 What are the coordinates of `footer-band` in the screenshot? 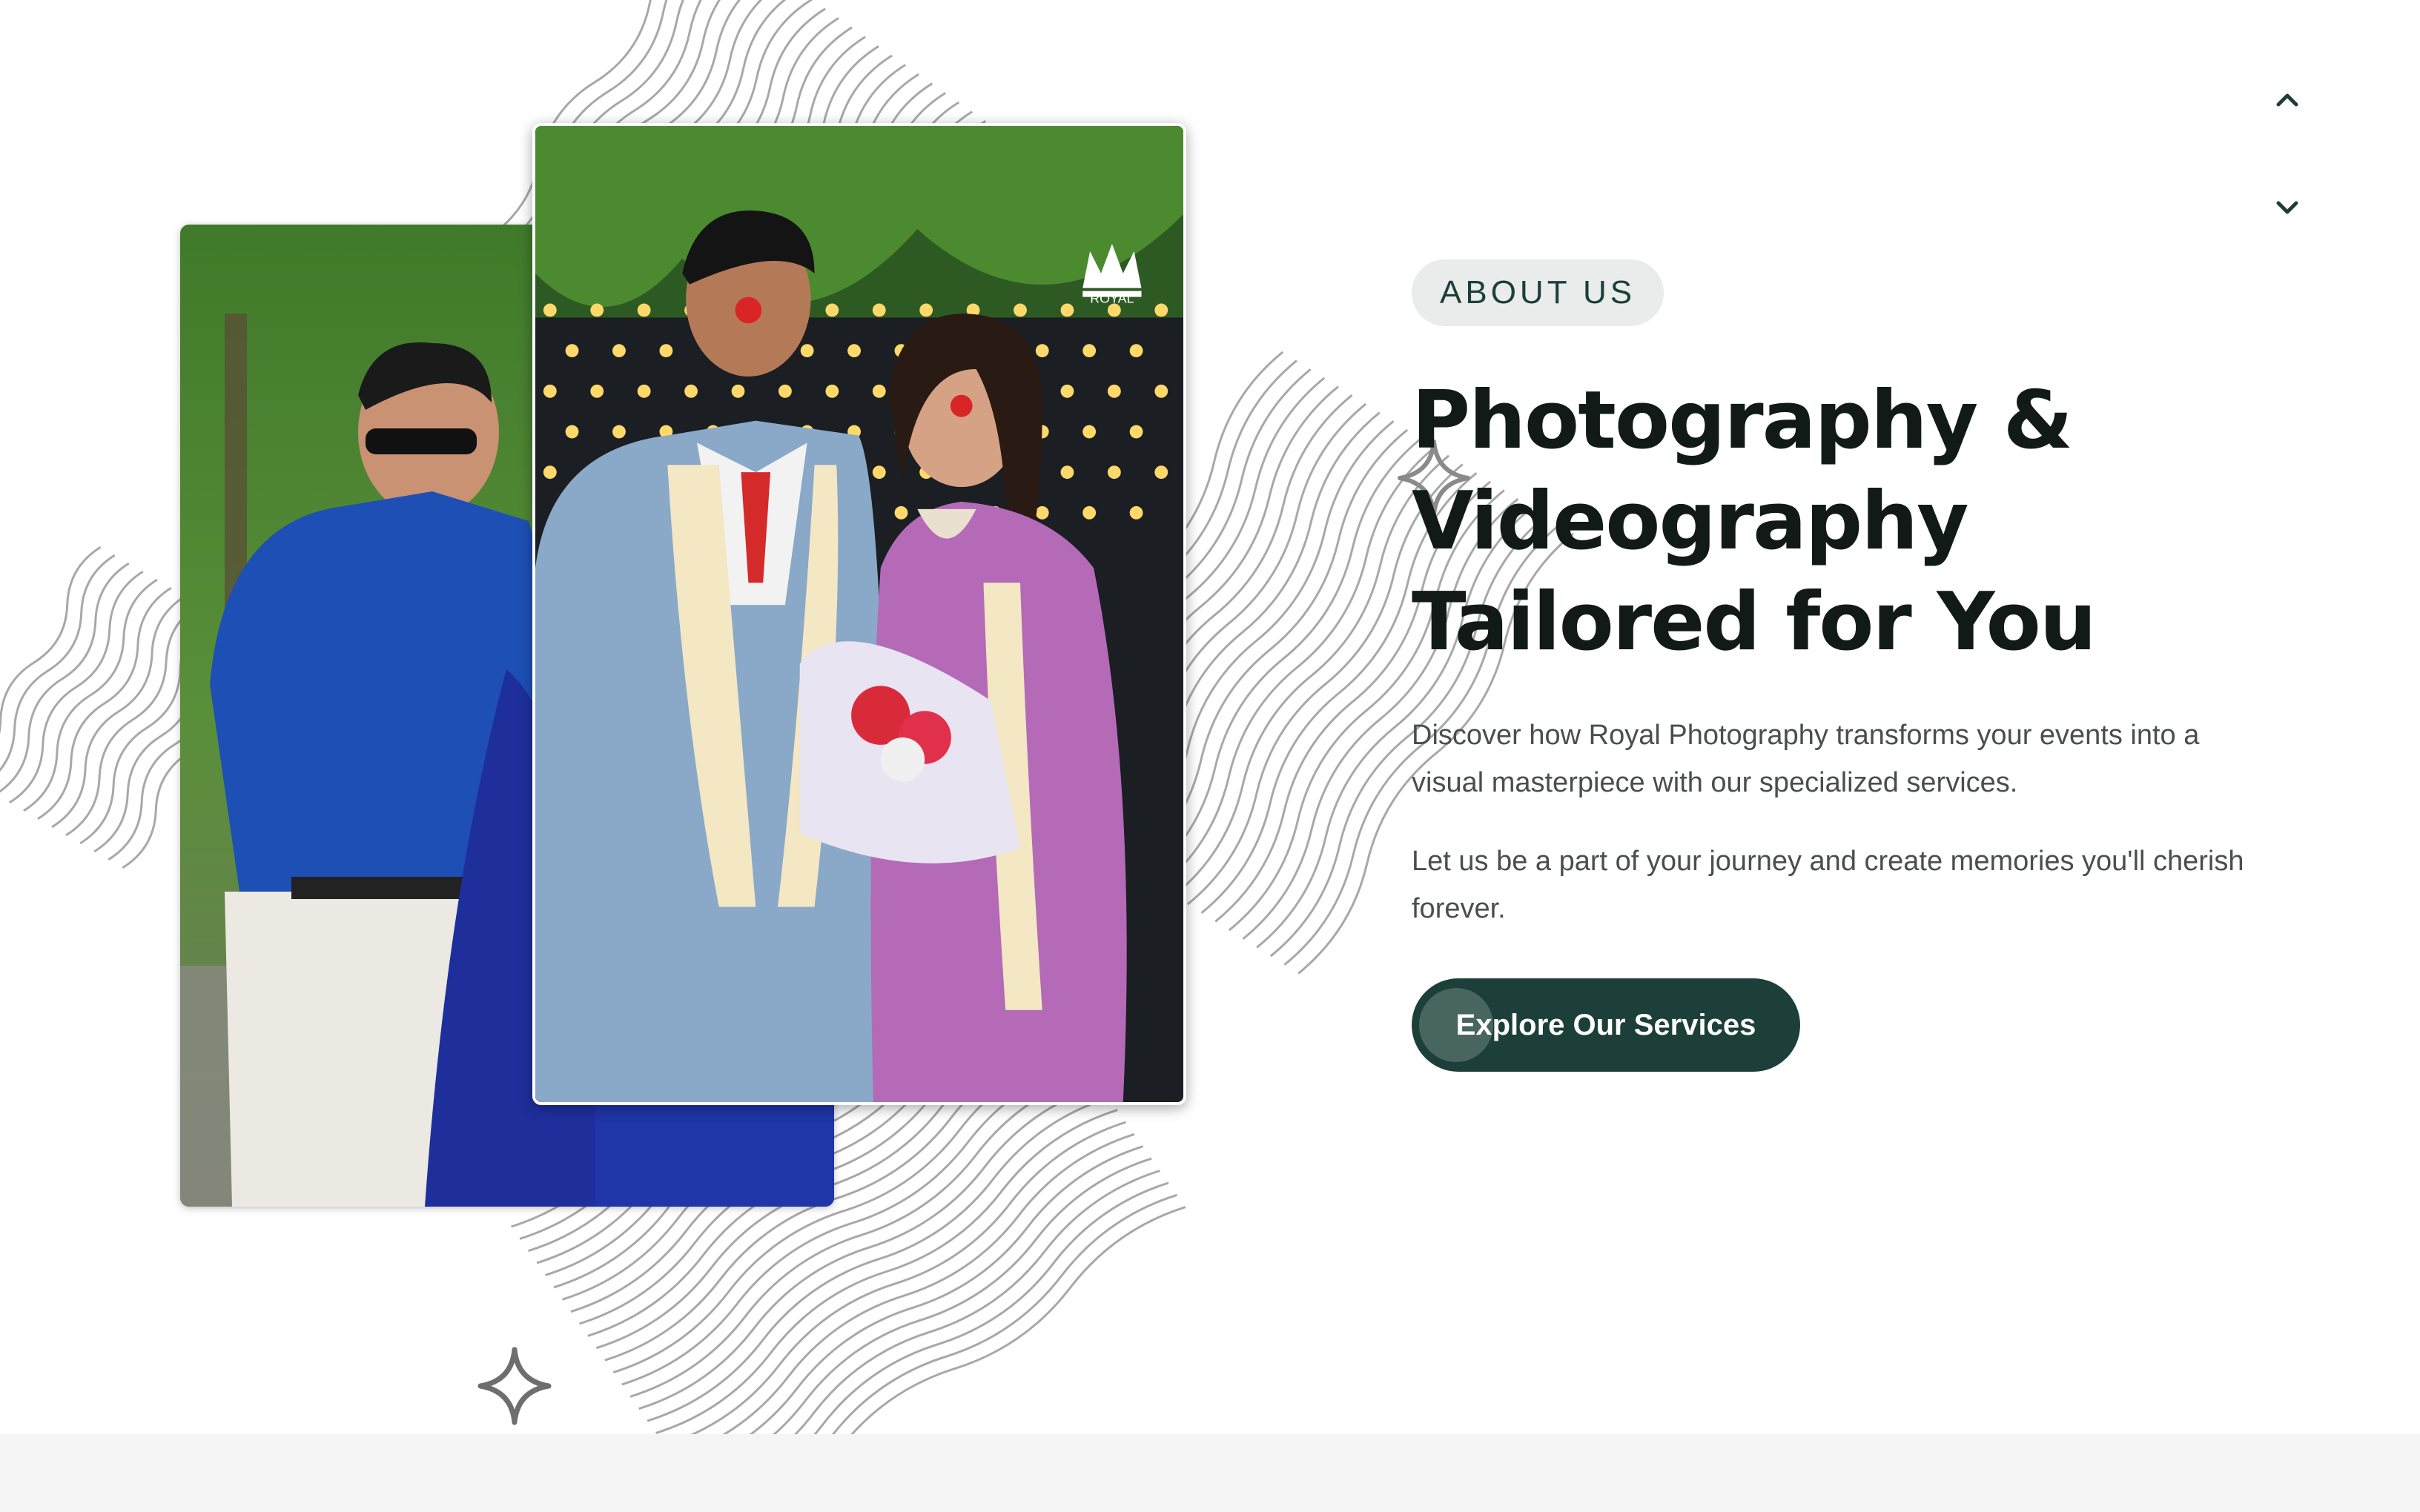 It's located at (1210, 1473).